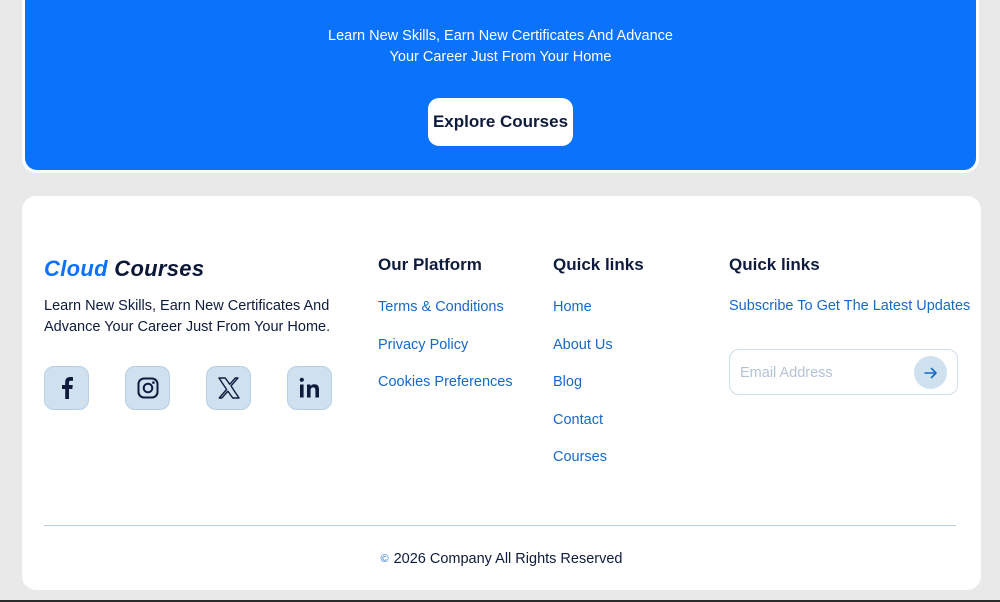  I want to click on quick-links-heading: Quick links, so click(598, 264).